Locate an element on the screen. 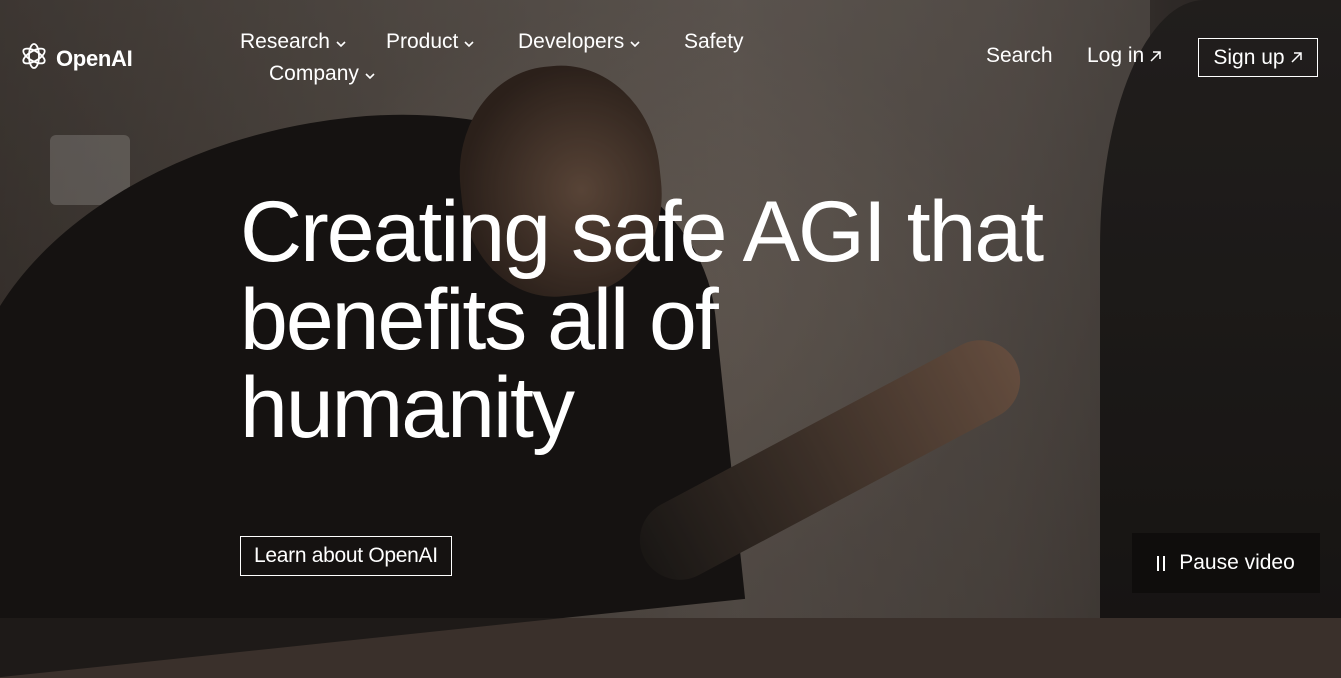 This screenshot has height=678, width=1341. nav-product-label: Product is located at coordinates (422, 41).